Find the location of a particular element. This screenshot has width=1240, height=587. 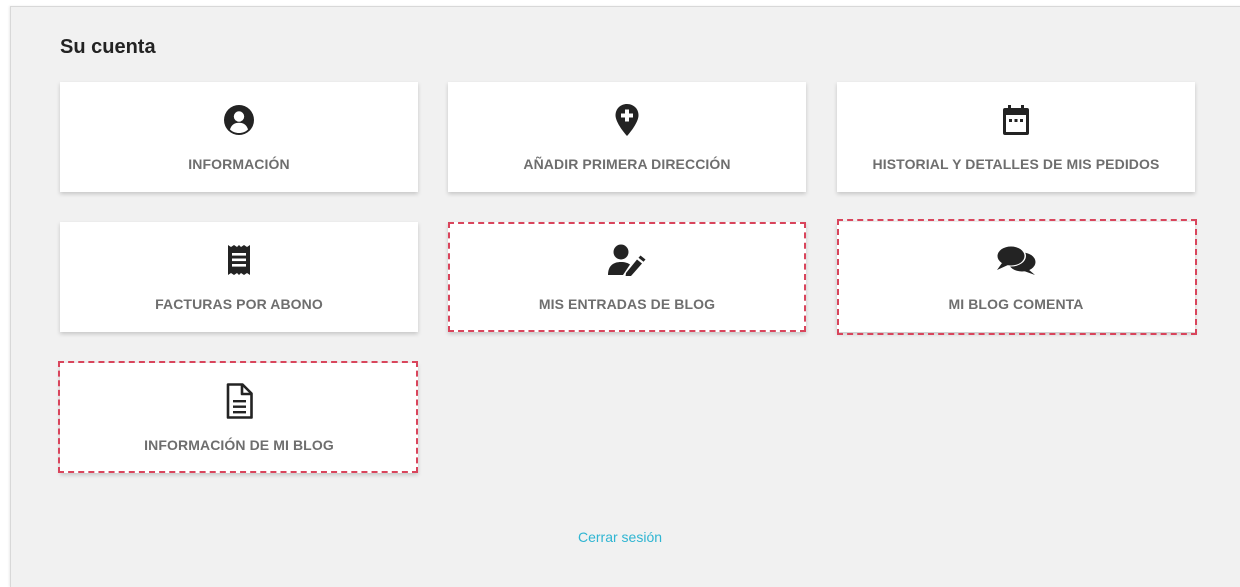

my-blog-comments-card: MI BLOG COMENTA is located at coordinates (1016, 277).